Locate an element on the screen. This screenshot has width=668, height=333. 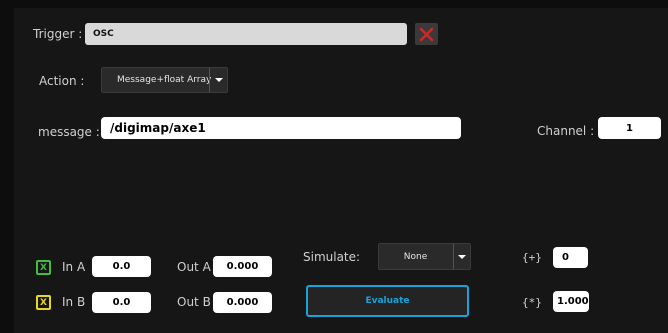
delete-trigger-button is located at coordinates (426, 34).